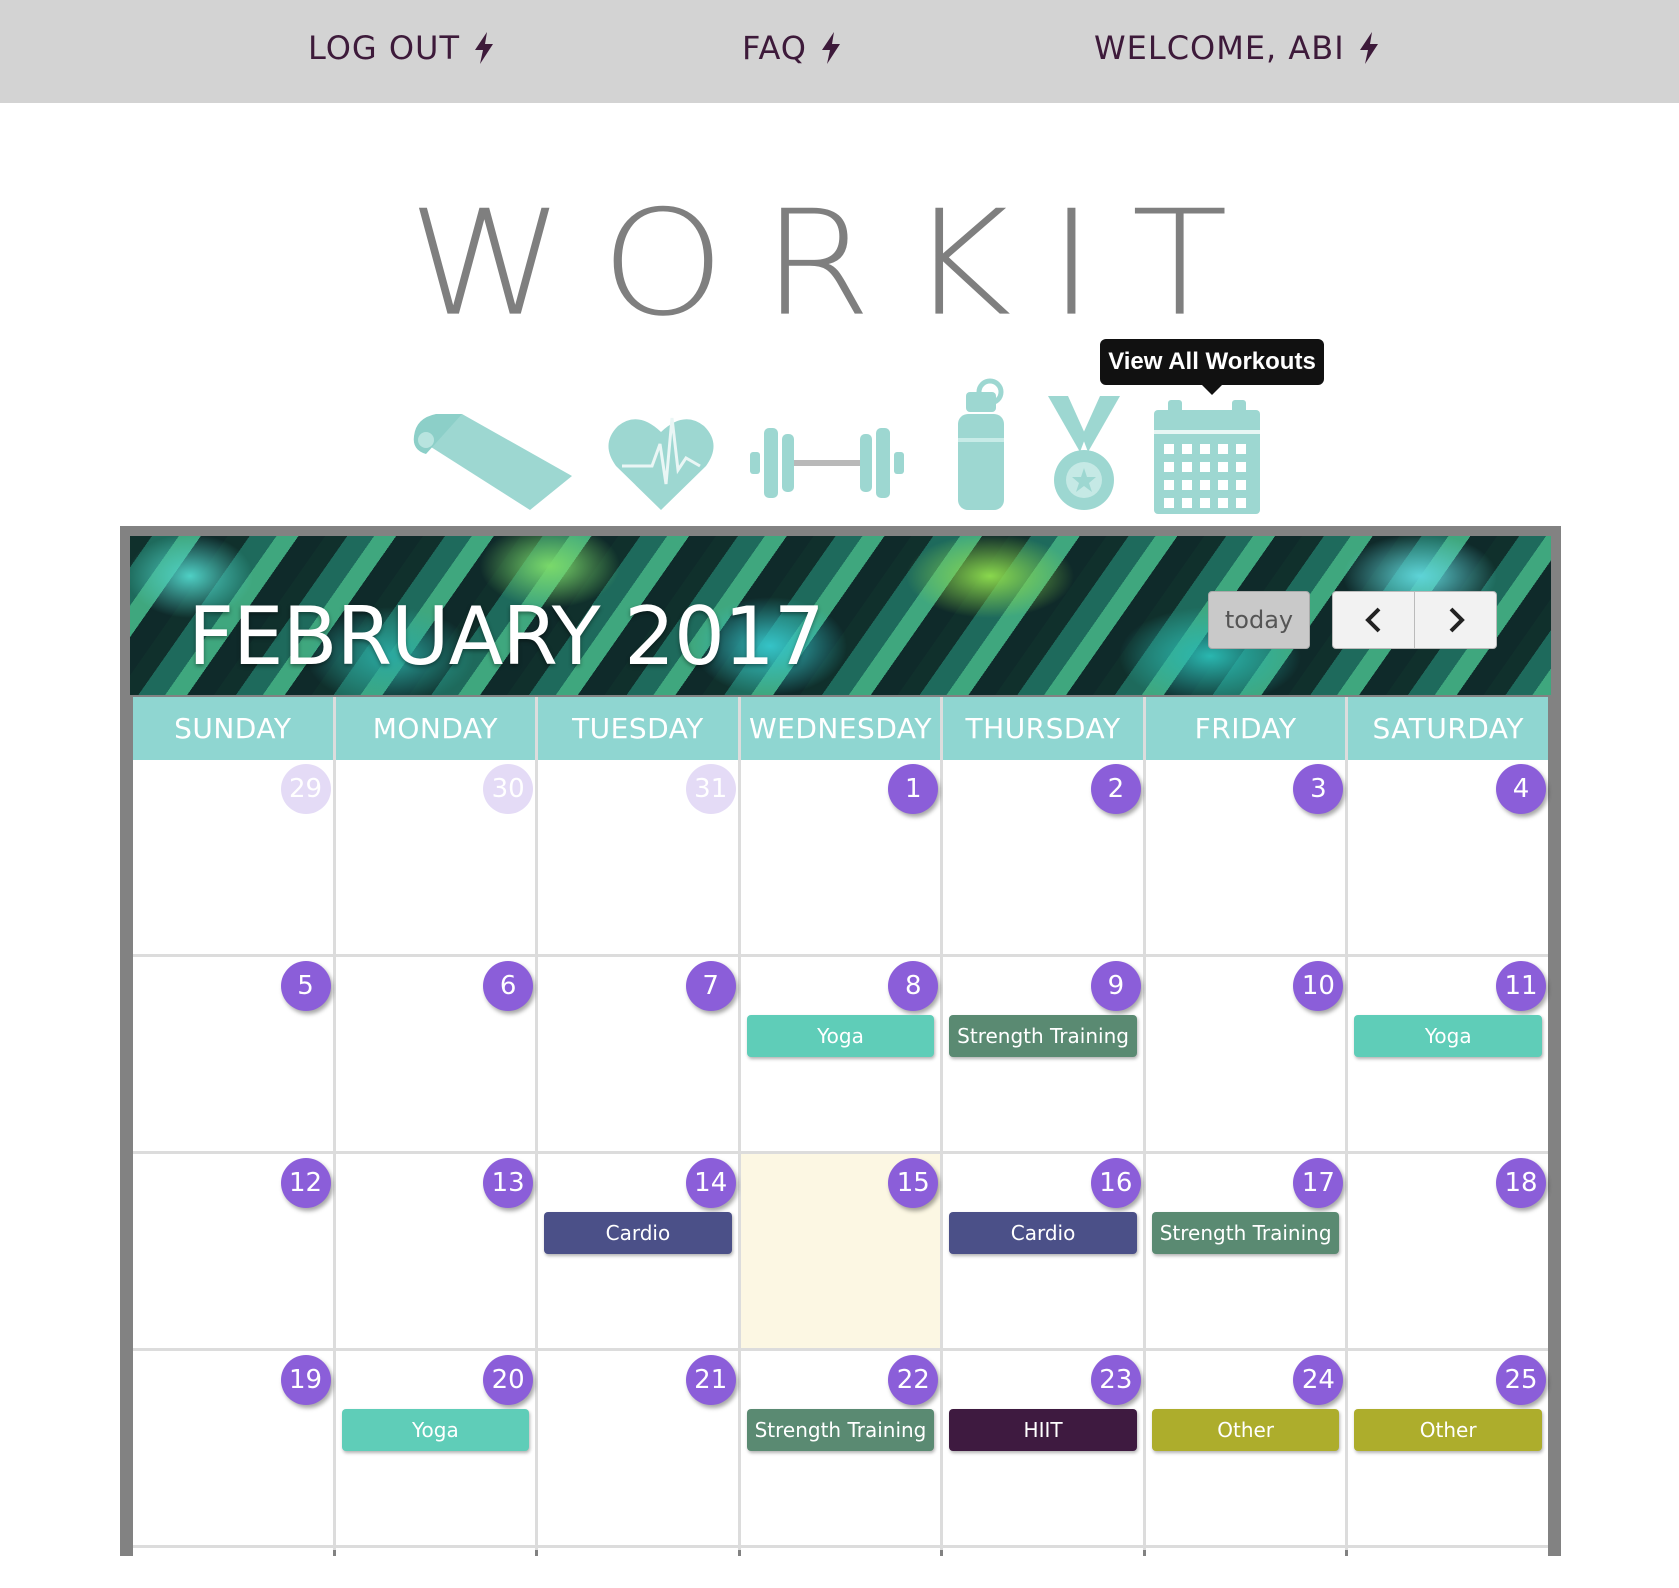 The height and width of the screenshot is (1588, 1679). I want to click on day-number: 22, so click(913, 1380).